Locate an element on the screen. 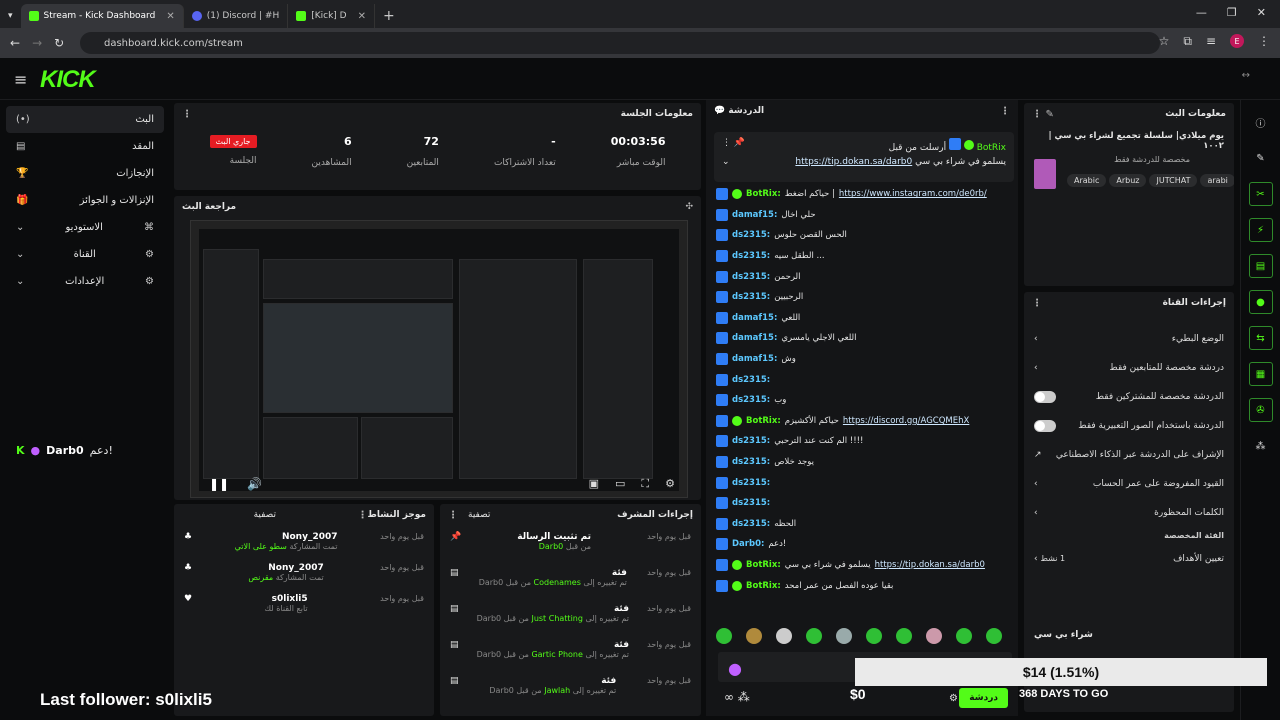  host-icon: ▦ is located at coordinates (1260, 374).